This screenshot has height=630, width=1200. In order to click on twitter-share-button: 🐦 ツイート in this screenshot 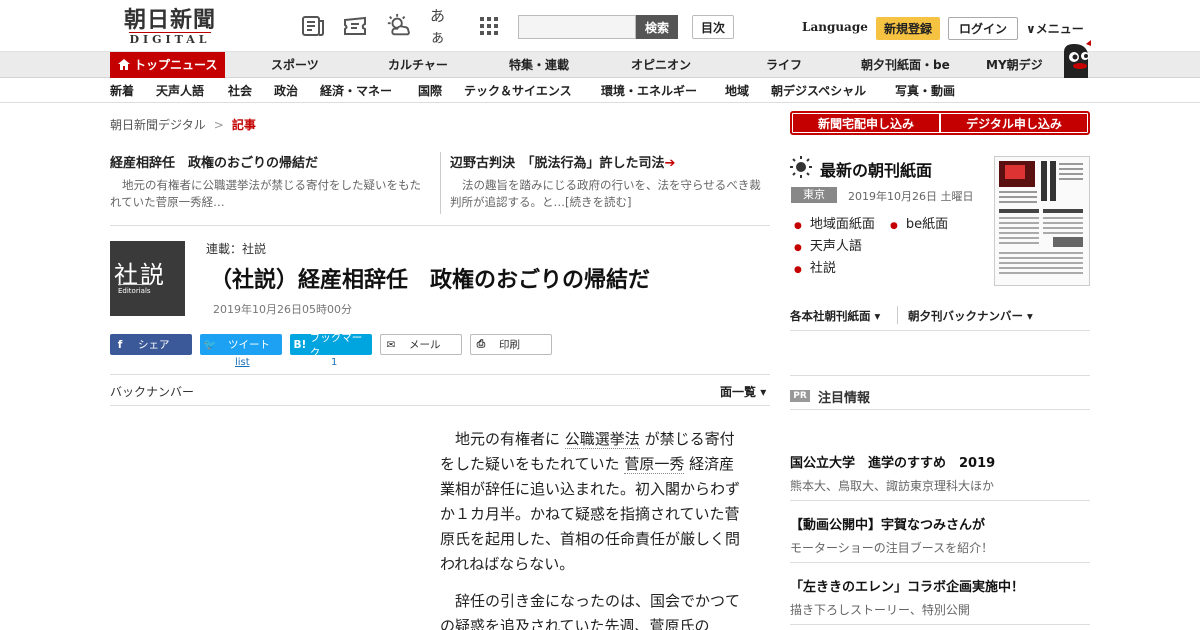, I will do `click(241, 344)`.